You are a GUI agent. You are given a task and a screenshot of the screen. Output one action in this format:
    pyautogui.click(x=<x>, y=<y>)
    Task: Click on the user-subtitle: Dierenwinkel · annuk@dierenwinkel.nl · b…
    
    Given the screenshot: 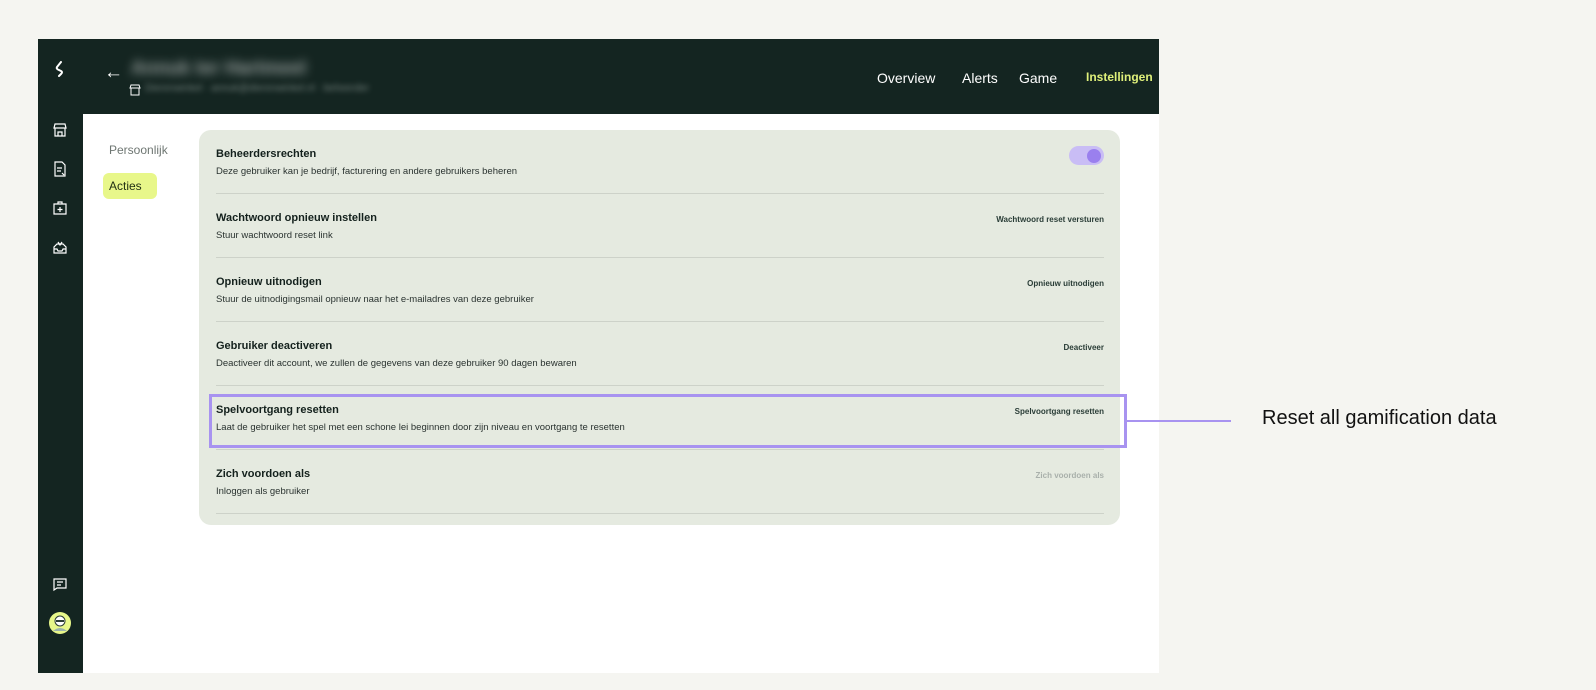 What is the action you would take?
    pyautogui.click(x=257, y=88)
    